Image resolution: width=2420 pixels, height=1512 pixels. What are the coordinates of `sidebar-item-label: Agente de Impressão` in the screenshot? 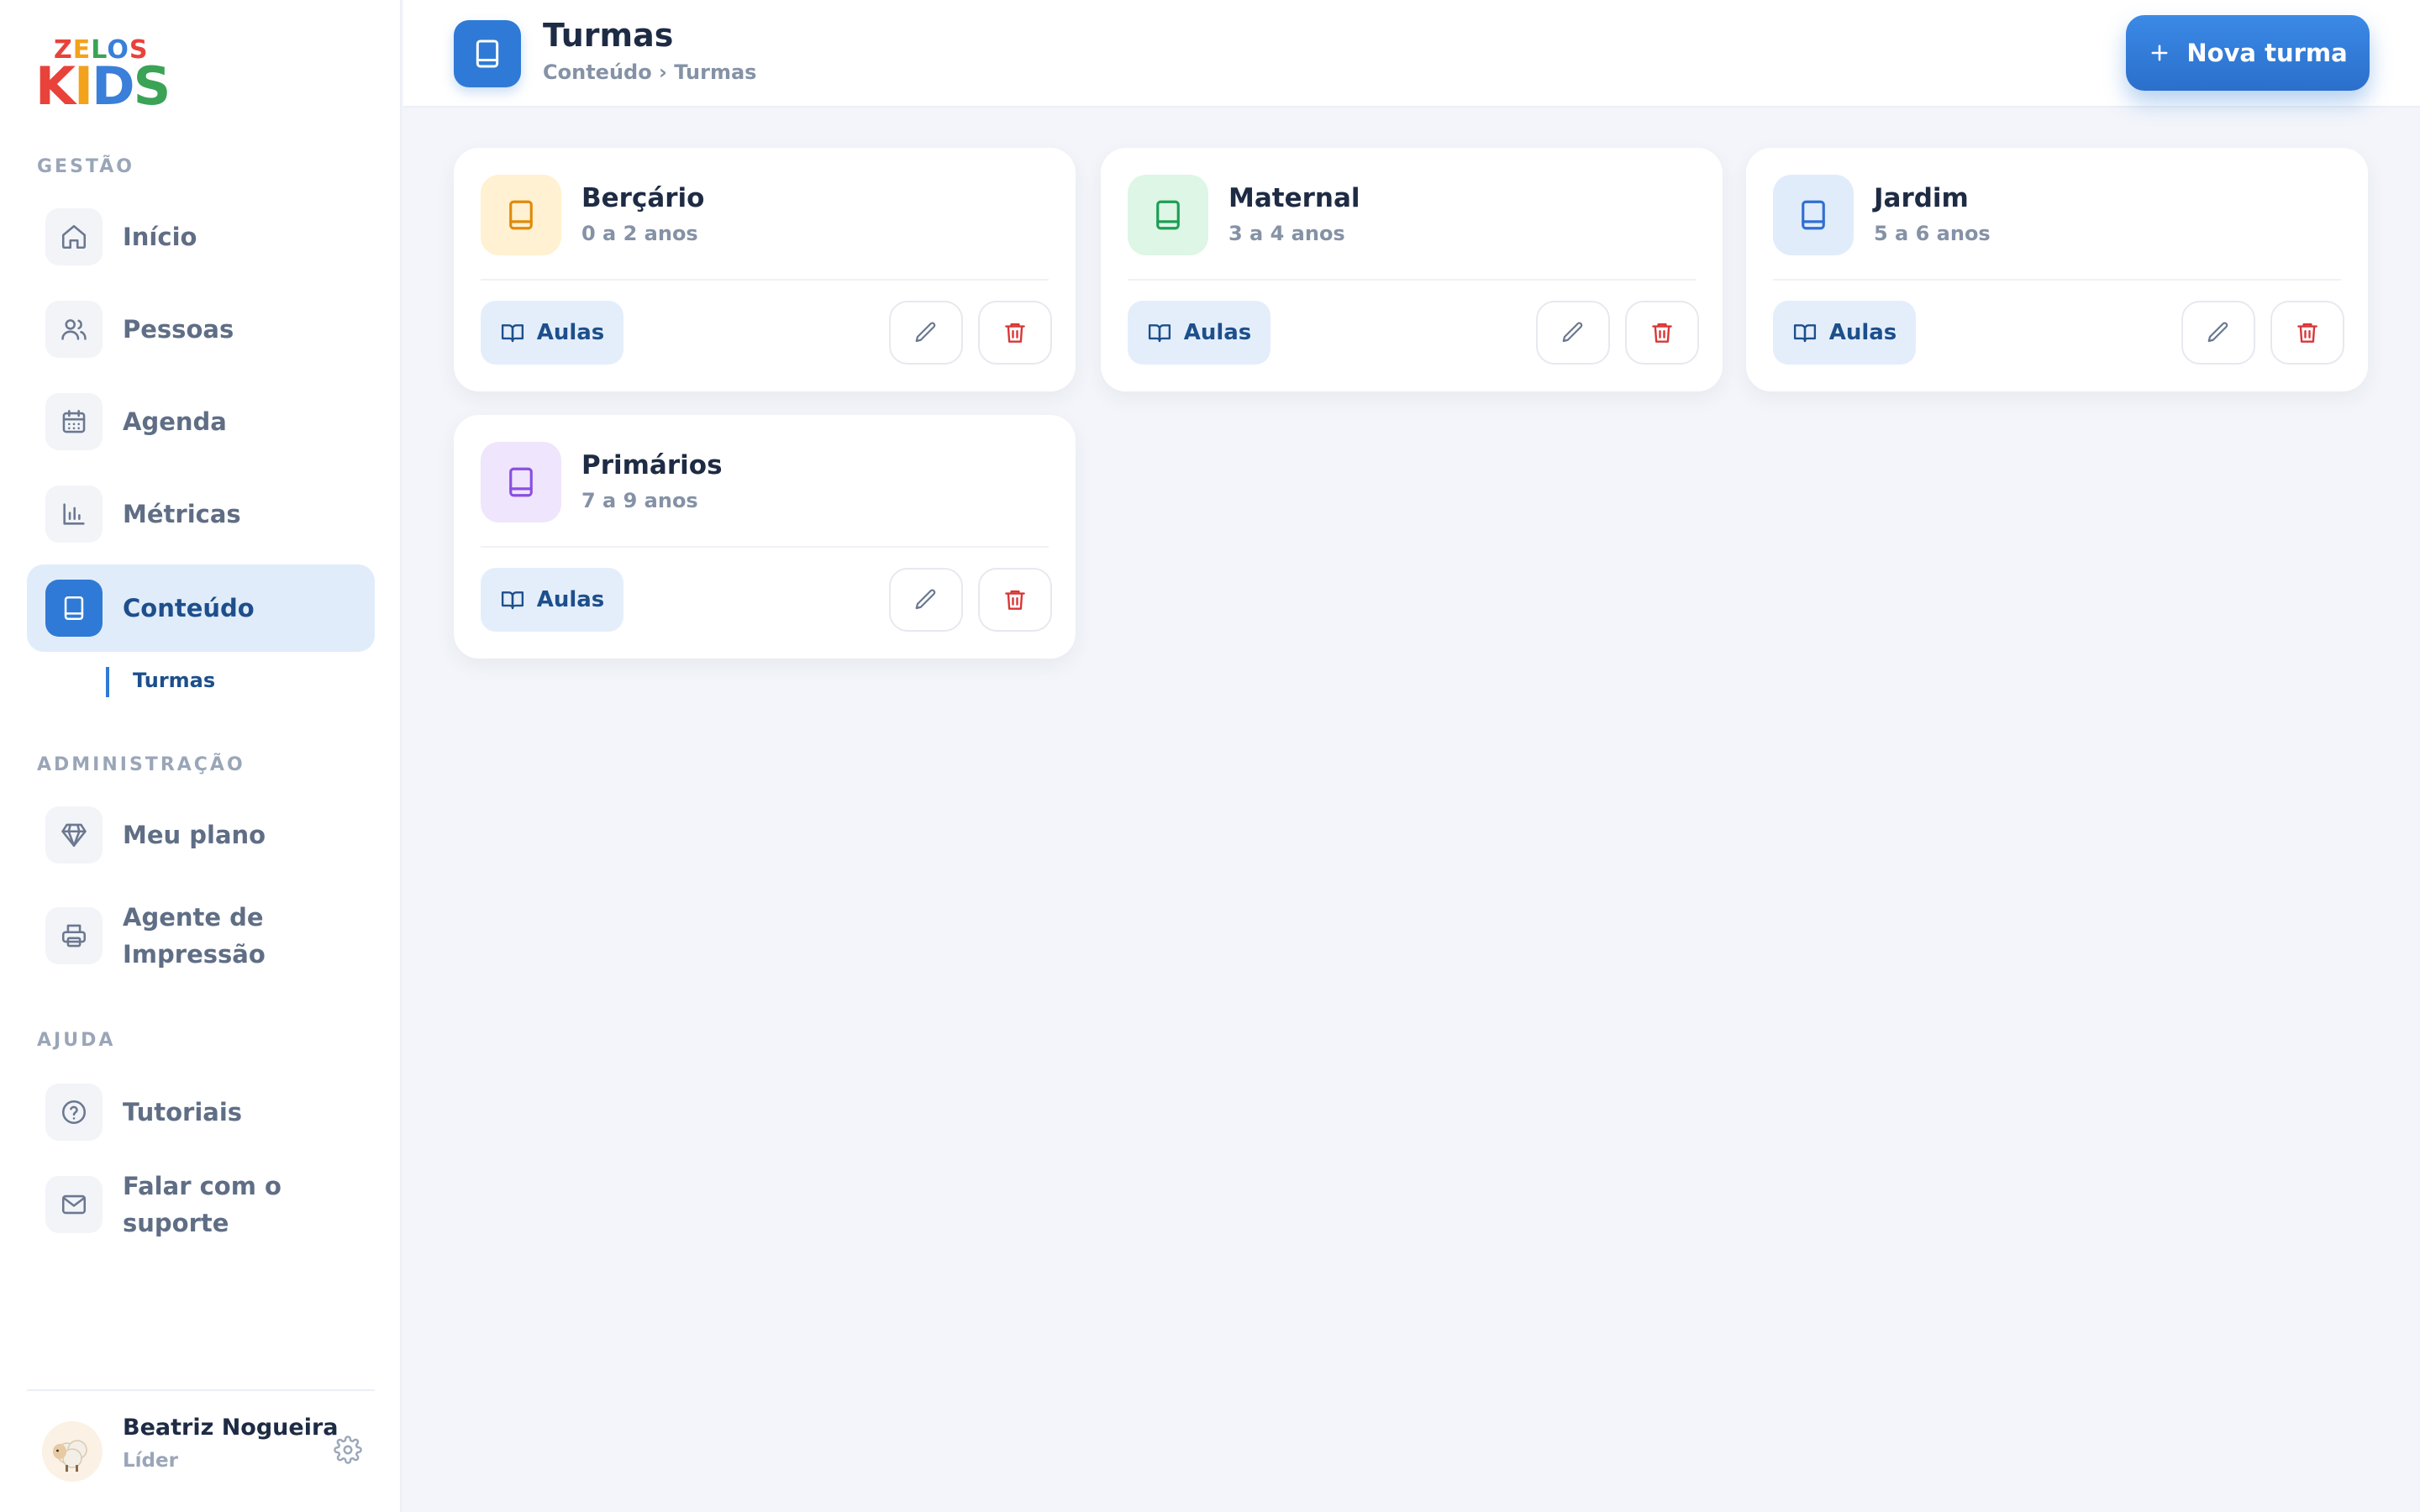 It's located at (195, 936).